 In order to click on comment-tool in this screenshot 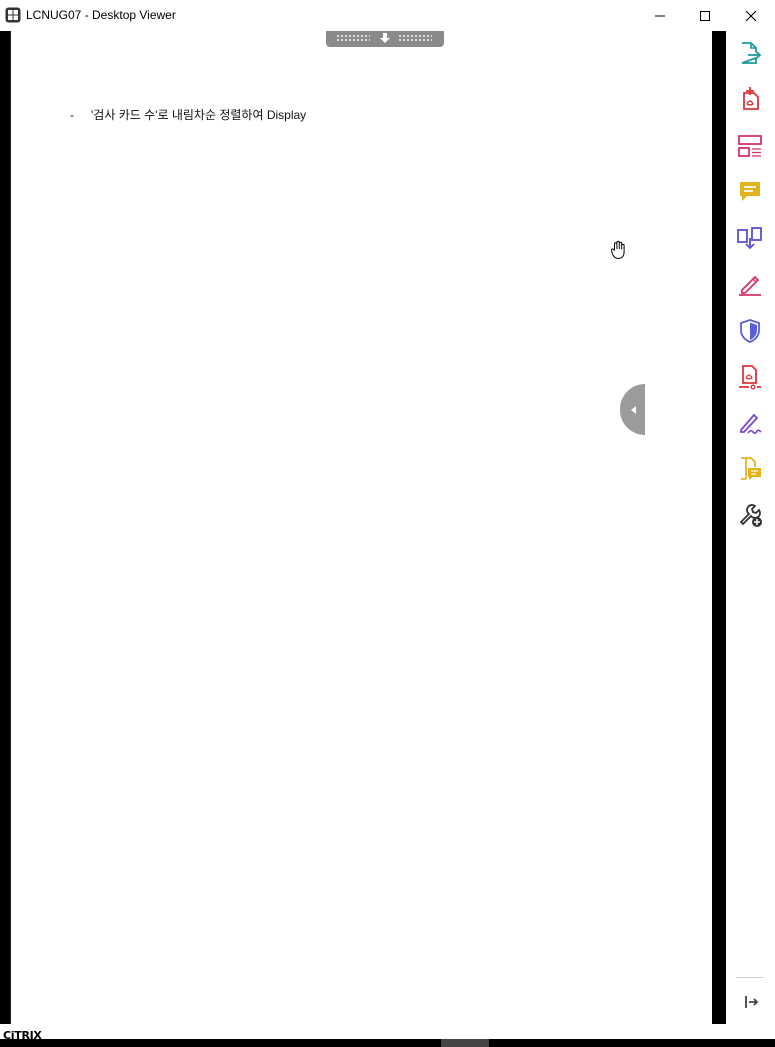, I will do `click(750, 192)`.